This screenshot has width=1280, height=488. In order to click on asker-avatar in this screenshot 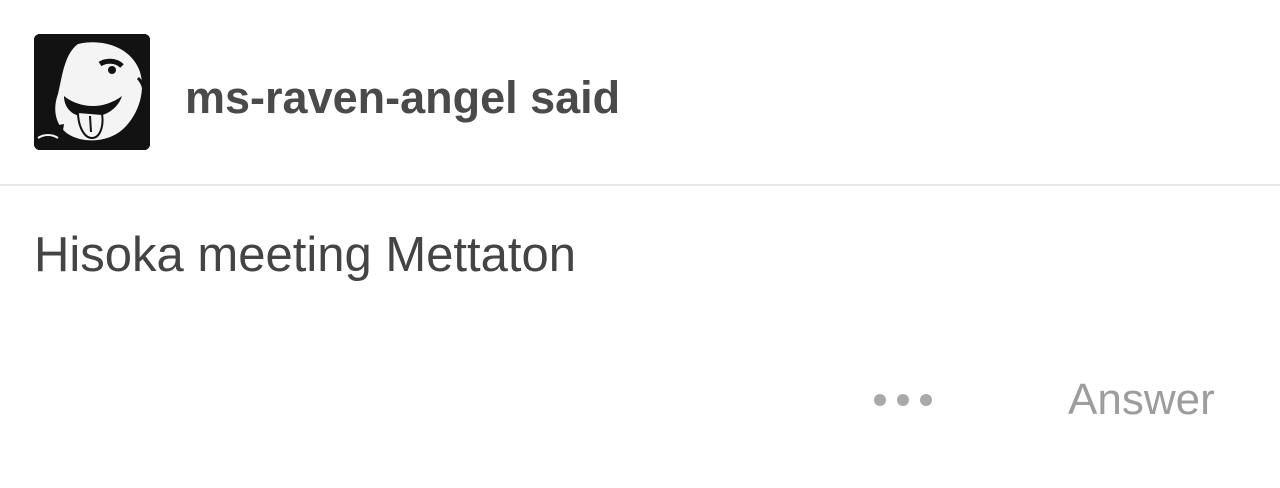, I will do `click(92, 92)`.